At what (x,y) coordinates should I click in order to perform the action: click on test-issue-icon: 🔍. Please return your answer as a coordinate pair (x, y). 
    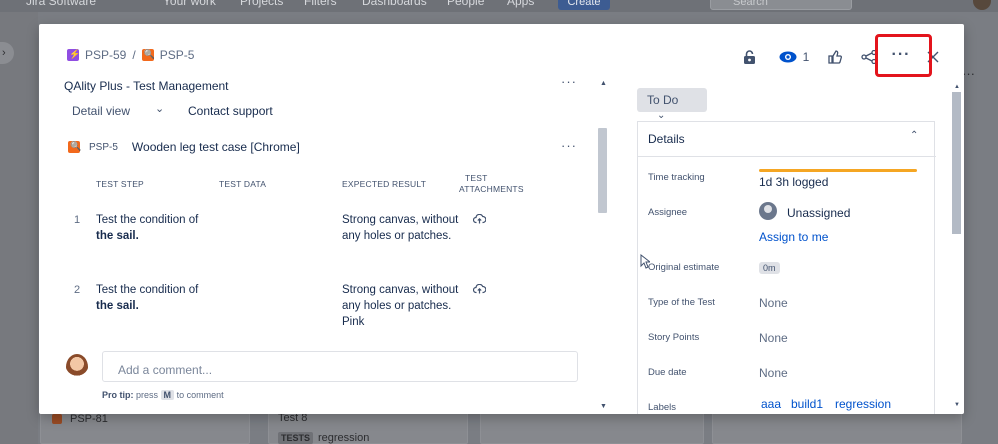
    Looking at the image, I should click on (148, 55).